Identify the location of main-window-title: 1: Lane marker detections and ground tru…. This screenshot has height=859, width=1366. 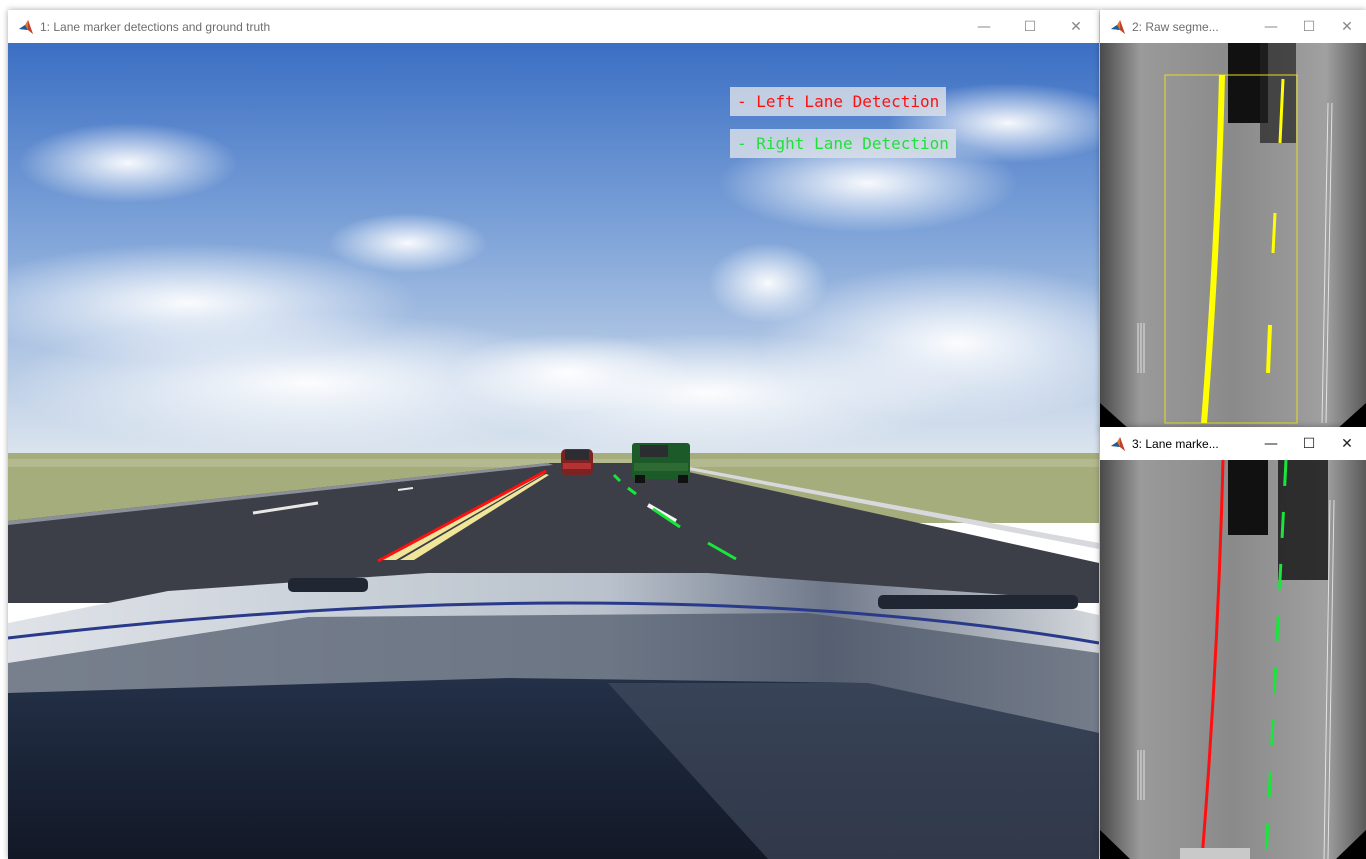
(155, 26).